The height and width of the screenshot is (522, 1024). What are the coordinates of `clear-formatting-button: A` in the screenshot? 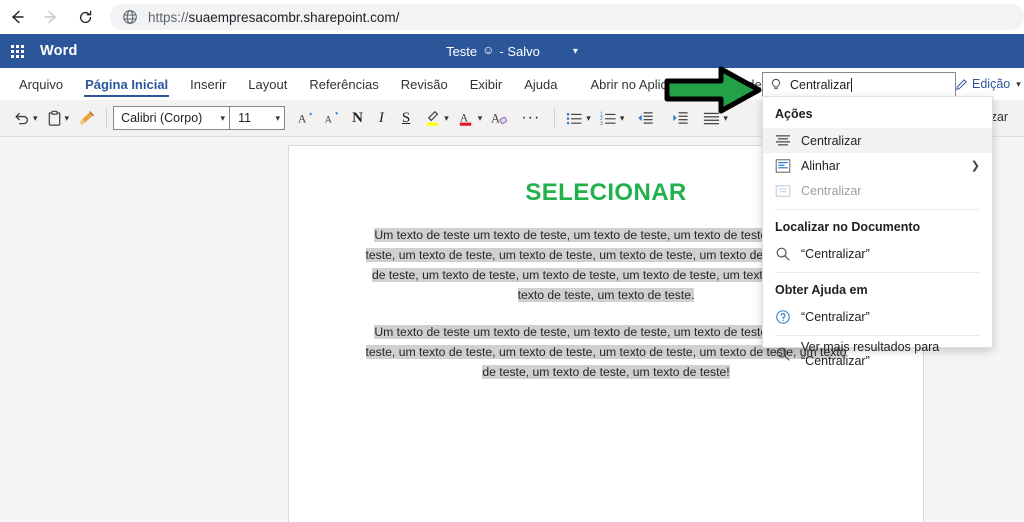 It's located at (499, 118).